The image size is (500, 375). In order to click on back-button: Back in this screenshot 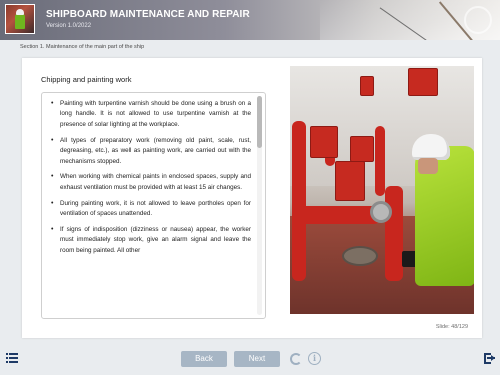, I will do `click(204, 359)`.